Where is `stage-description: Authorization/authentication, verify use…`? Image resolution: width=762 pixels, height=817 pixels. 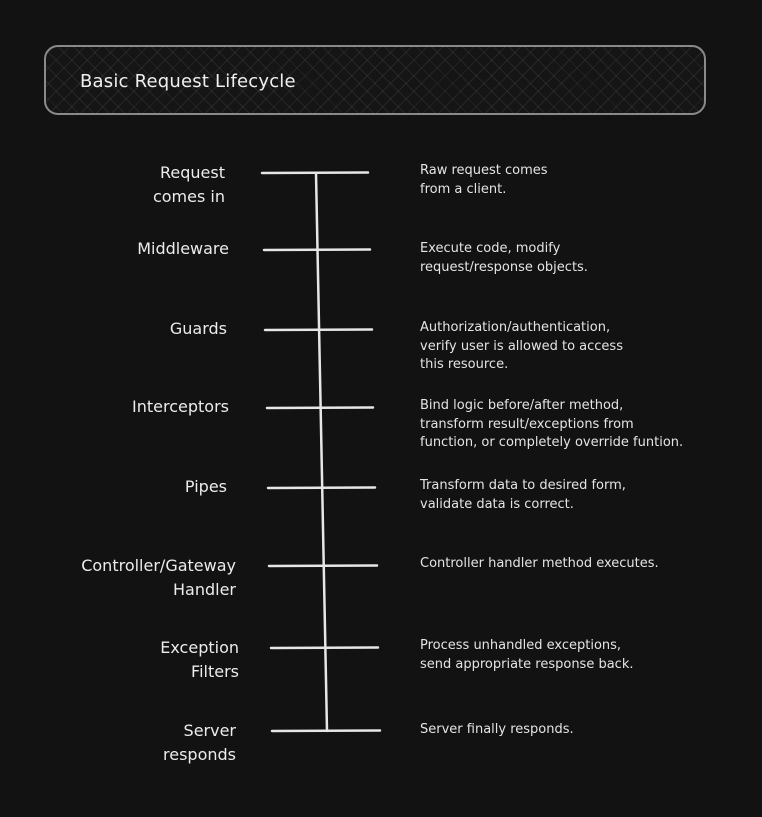 stage-description: Authorization/authentication, verify use… is located at coordinates (521, 346).